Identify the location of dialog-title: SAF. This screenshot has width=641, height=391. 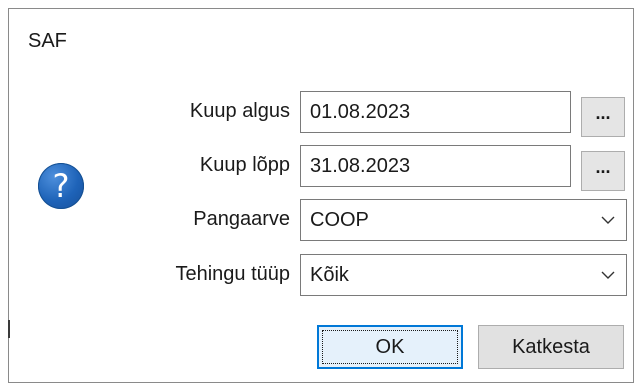
(47, 41).